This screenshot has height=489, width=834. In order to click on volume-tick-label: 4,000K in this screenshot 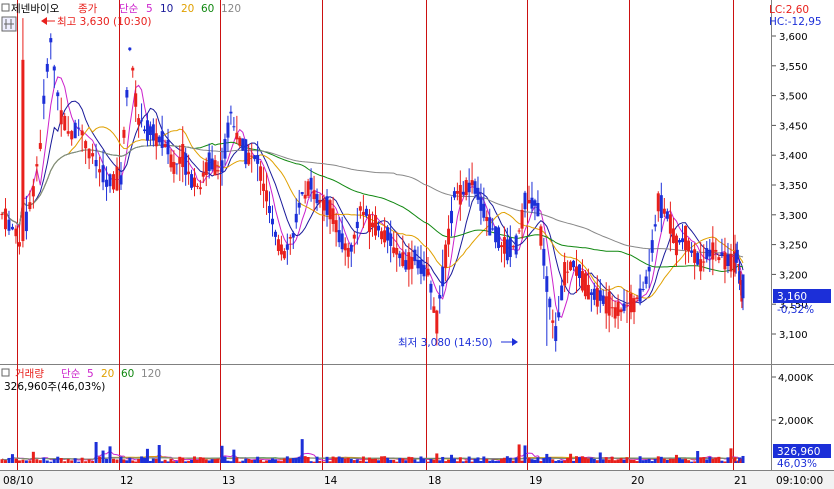, I will do `click(796, 378)`.